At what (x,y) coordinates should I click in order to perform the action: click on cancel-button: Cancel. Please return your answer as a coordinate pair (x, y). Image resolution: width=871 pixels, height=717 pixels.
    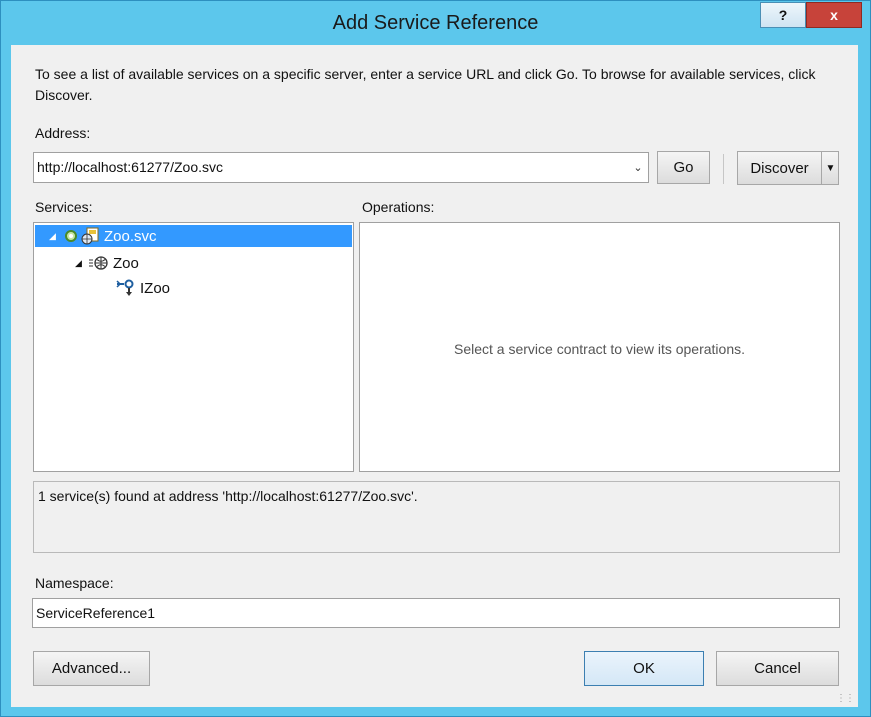
    Looking at the image, I should click on (777, 668).